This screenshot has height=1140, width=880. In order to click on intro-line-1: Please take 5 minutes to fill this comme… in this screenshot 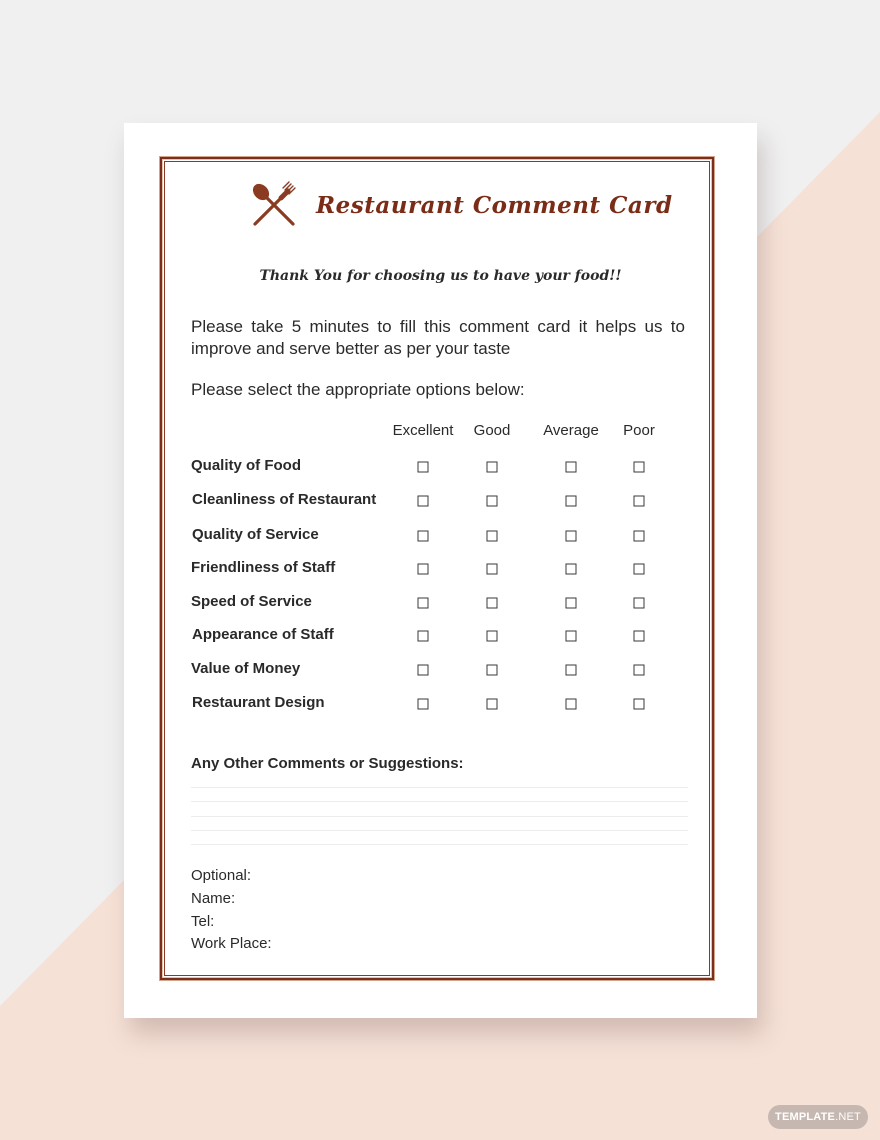, I will do `click(438, 326)`.